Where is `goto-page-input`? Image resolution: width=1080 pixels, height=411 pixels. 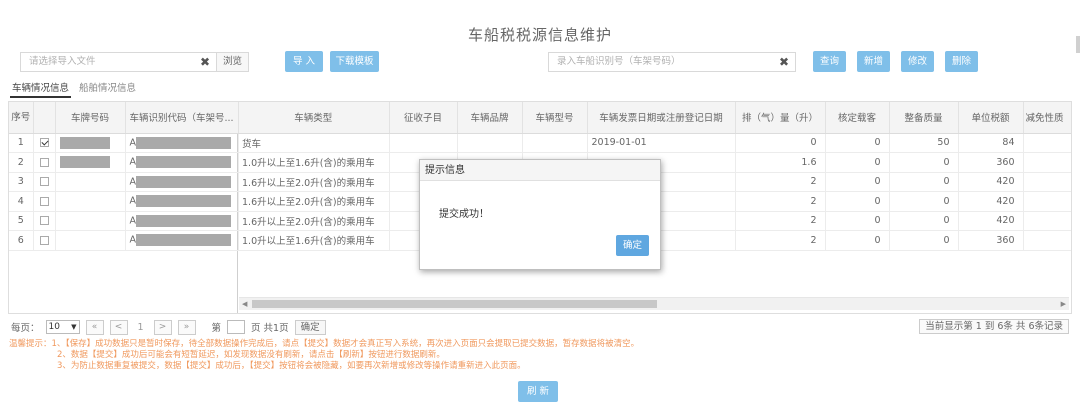 goto-page-input is located at coordinates (236, 327).